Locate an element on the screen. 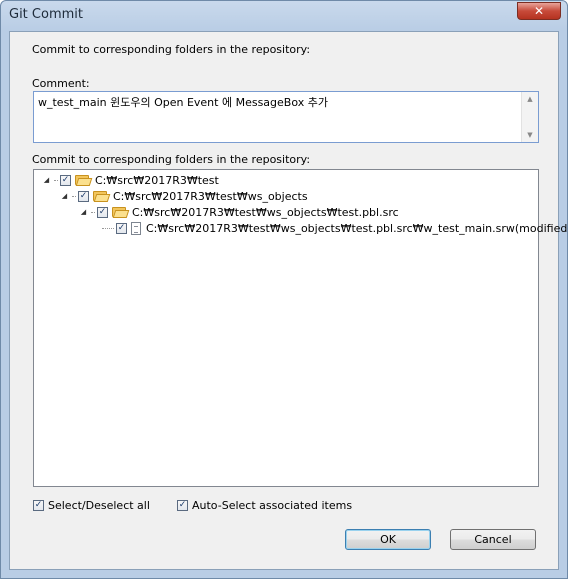 The width and height of the screenshot is (568, 579). window-title: Git Commit is located at coordinates (46, 14).